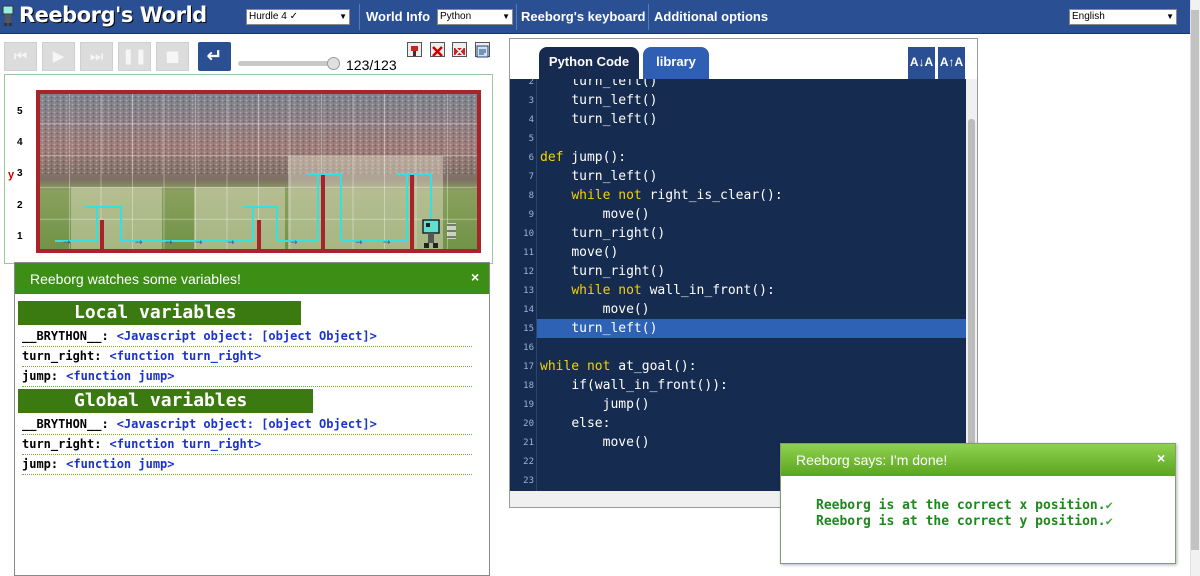  What do you see at coordinates (288, 63) in the screenshot?
I see `history-slider` at bounding box center [288, 63].